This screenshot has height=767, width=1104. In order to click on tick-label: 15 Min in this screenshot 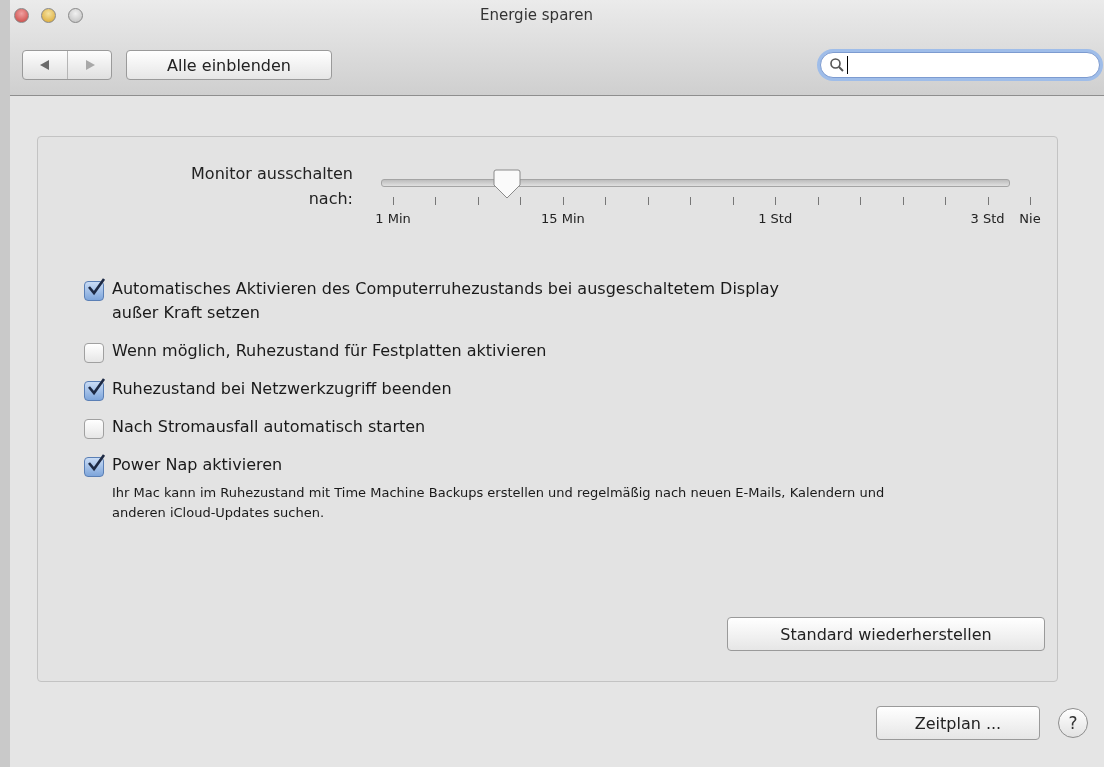, I will do `click(563, 218)`.